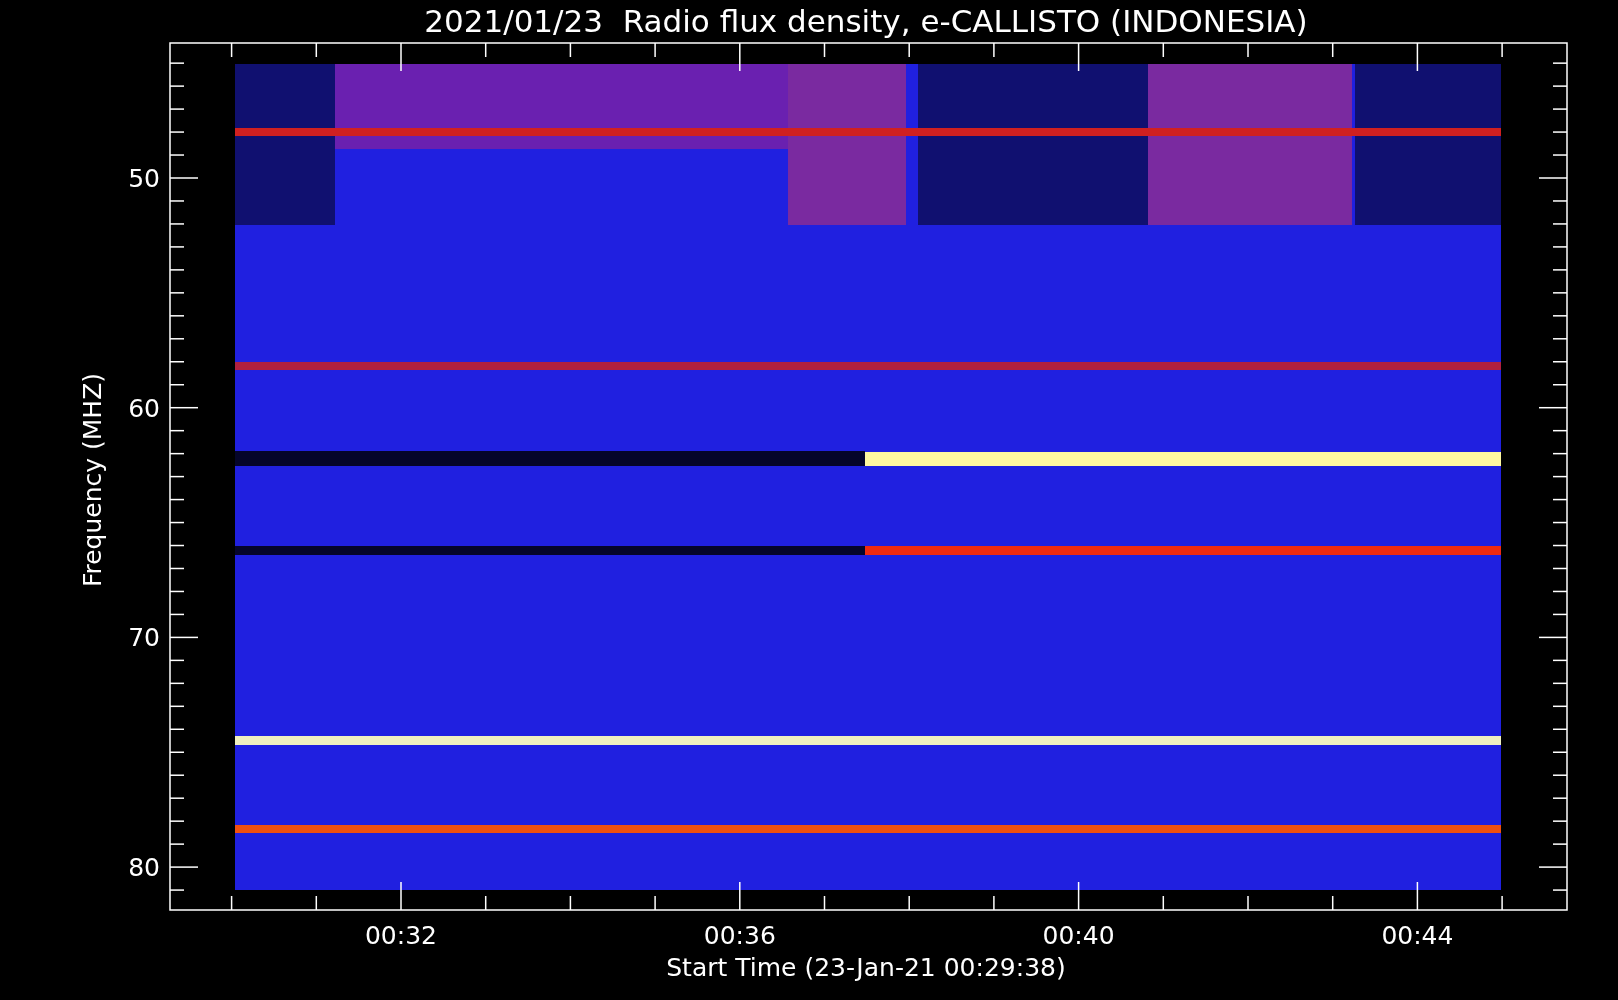 This screenshot has width=1618, height=1000. What do you see at coordinates (866, 967) in the screenshot?
I see `x-axis-label: Start Time (23-Jan-21 00:29:38)` at bounding box center [866, 967].